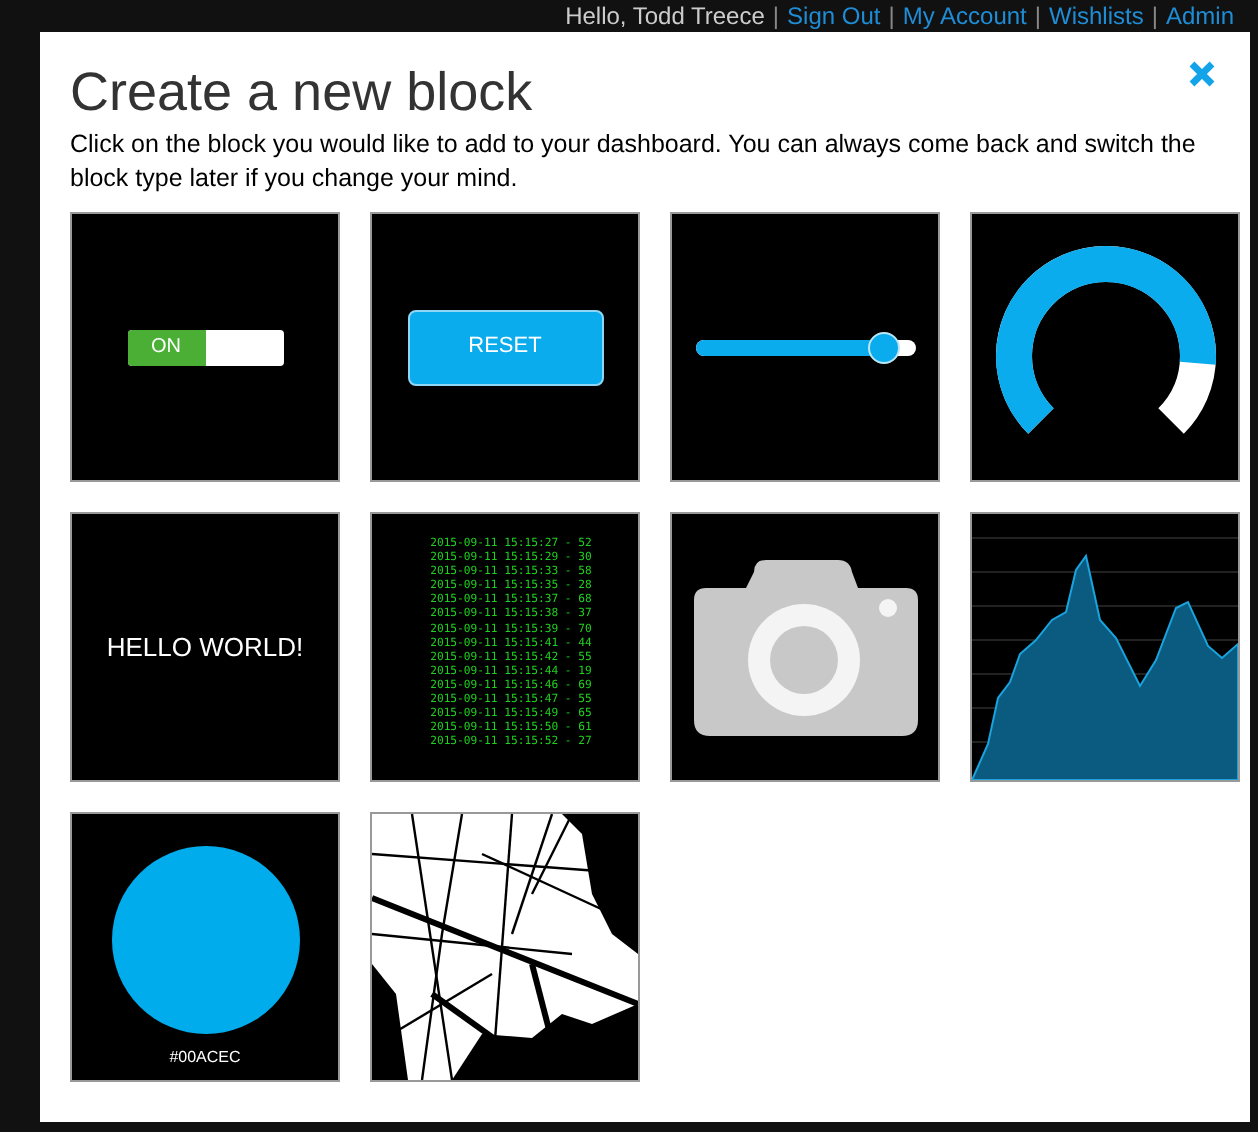  Describe the element at coordinates (964, 16) in the screenshot. I see `header-link: My Account` at that location.